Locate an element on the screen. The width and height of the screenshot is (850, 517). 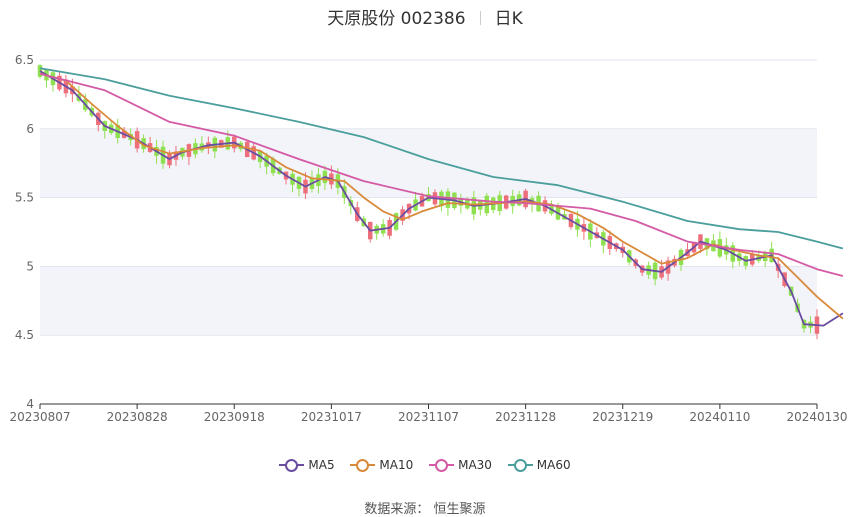
x-tick-label: 20231219 is located at coordinates (622, 417).